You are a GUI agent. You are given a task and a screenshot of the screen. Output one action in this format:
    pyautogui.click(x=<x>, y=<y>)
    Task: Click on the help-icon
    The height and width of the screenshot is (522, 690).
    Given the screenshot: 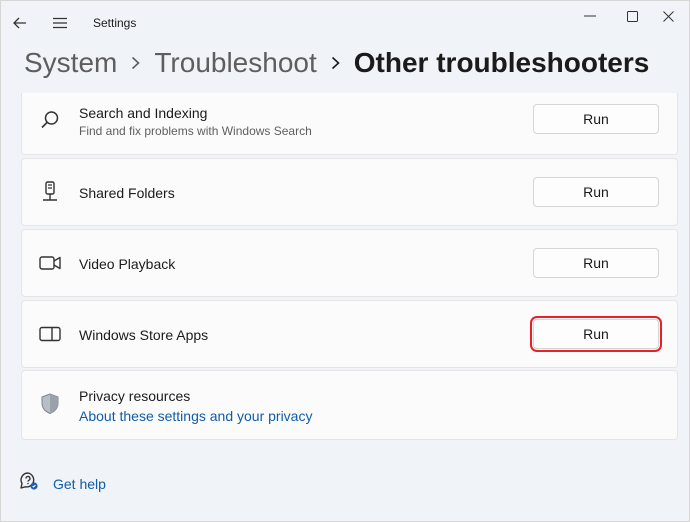 What is the action you would take?
    pyautogui.click(x=29, y=483)
    